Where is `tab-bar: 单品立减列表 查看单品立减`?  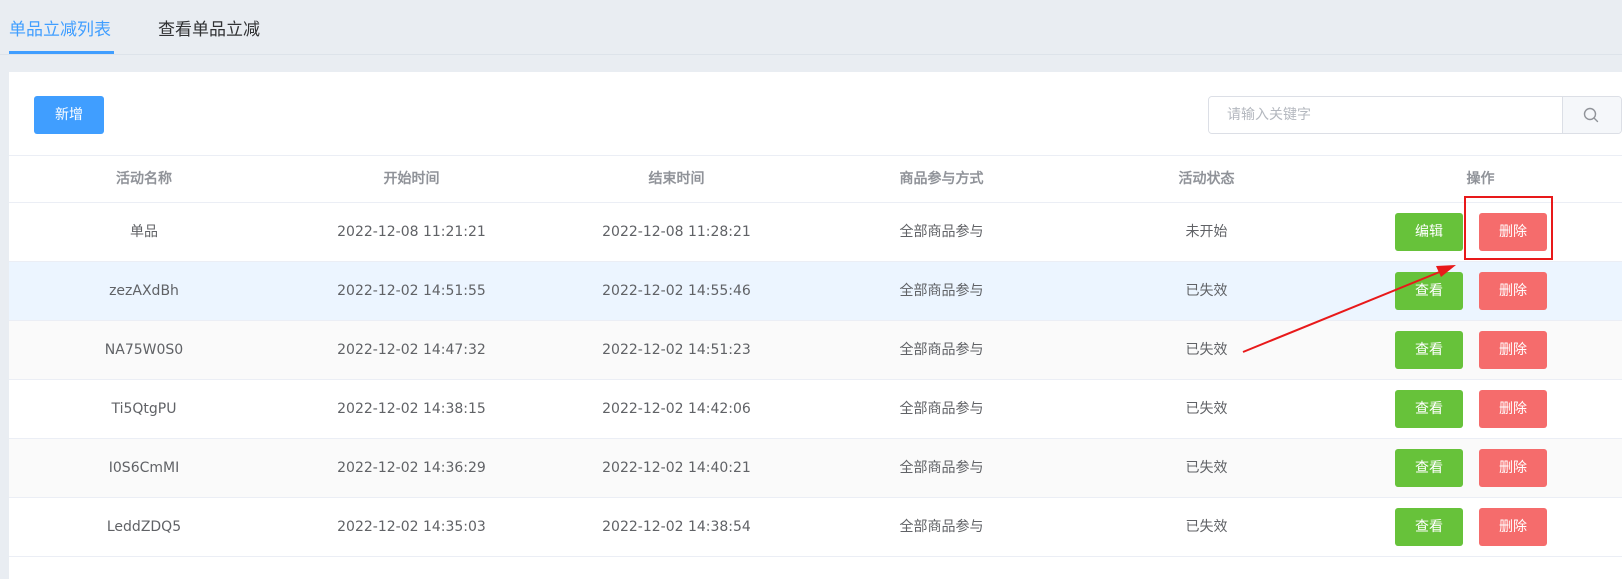 tab-bar: 单品立减列表 查看单品立减 is located at coordinates (811, 27).